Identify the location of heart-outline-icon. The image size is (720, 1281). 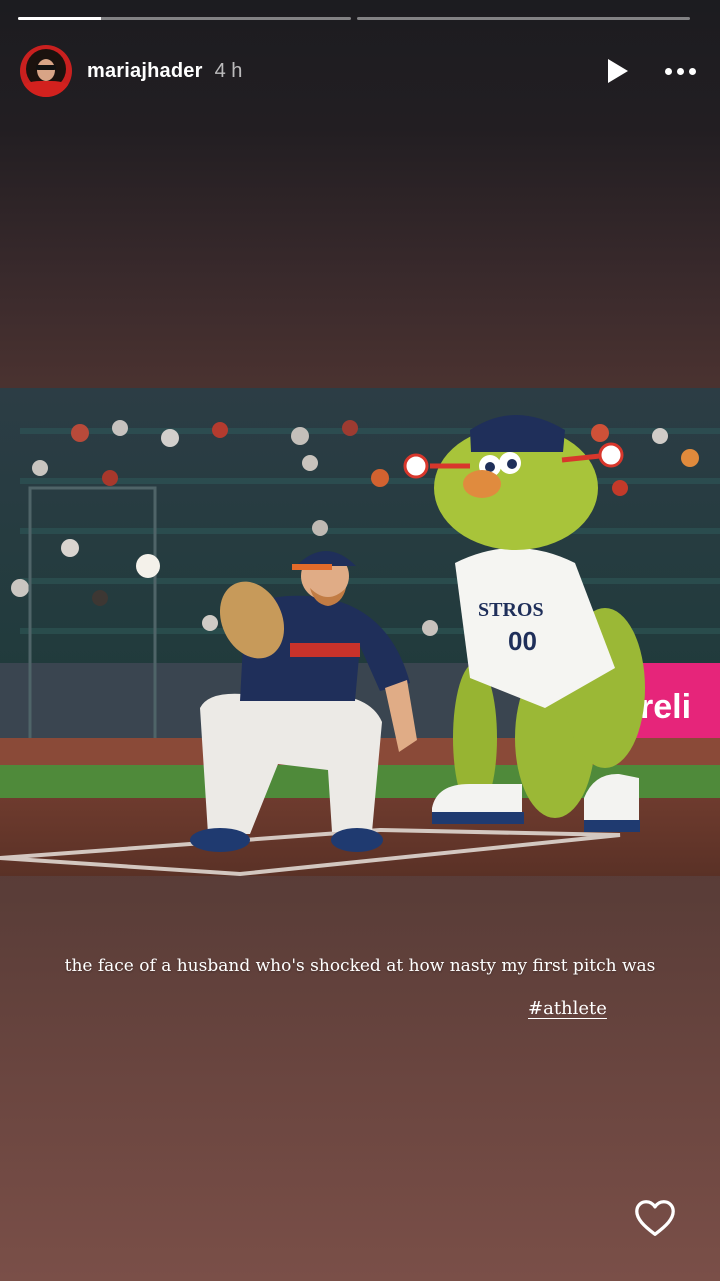
(655, 1218).